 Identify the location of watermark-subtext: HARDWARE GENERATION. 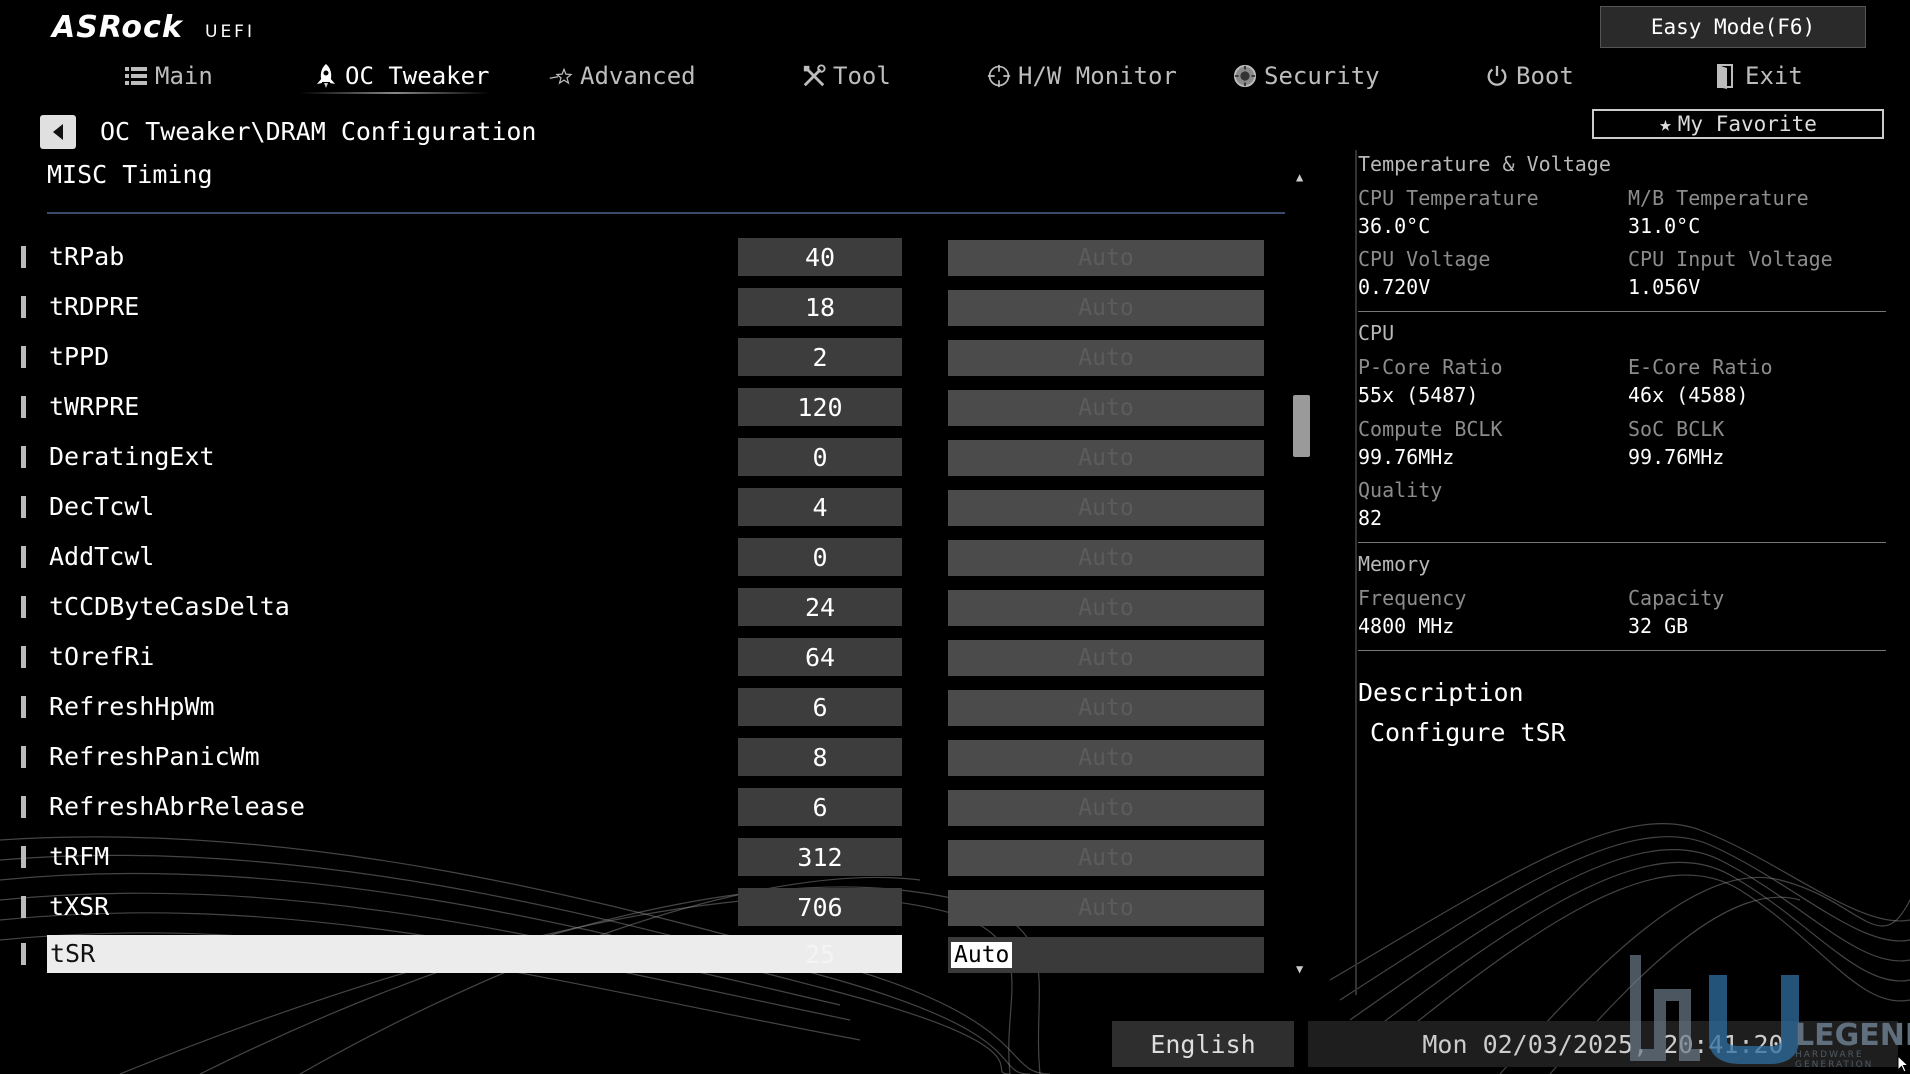
(1834, 1060).